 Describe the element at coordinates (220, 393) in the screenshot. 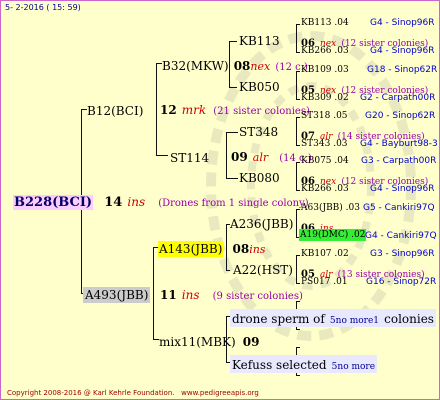

I see `footer-link: www.pedigreeapis.org` at that location.